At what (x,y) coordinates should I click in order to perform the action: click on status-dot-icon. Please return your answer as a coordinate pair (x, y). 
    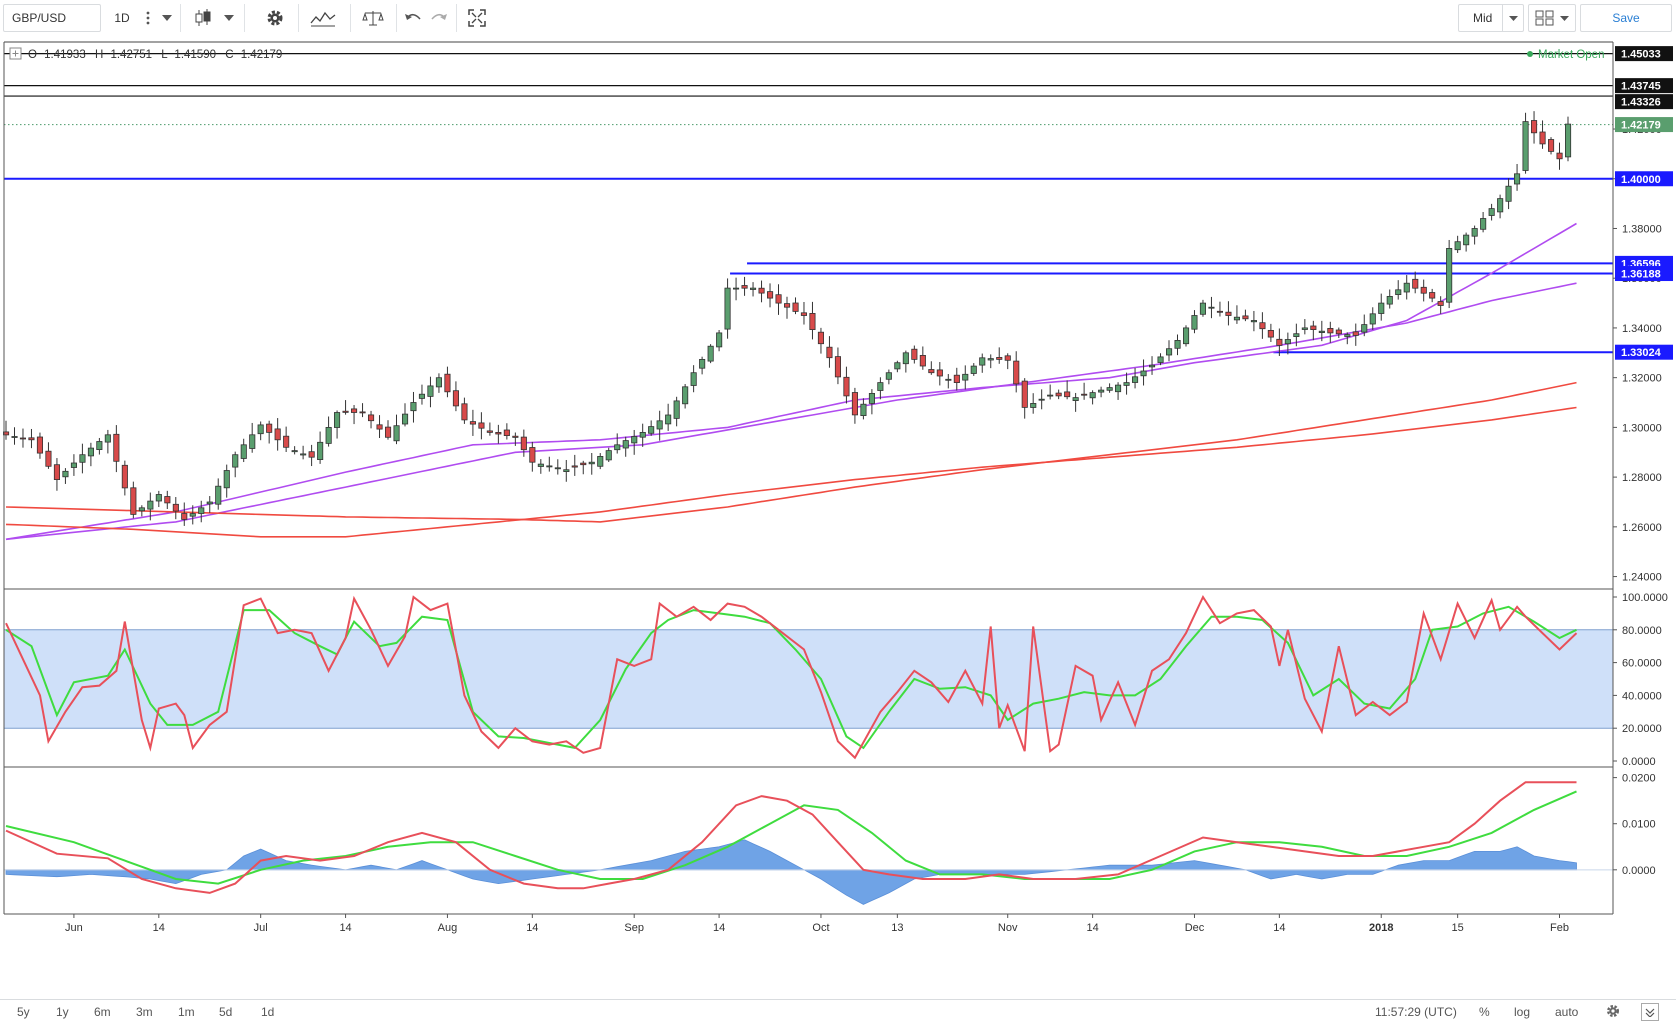
    Looking at the image, I should click on (1530, 54).